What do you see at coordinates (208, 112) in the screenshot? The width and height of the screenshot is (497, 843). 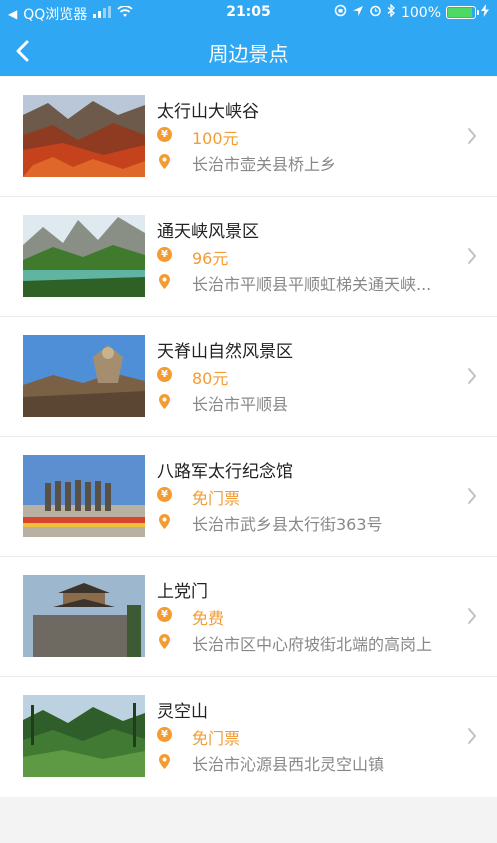 I see `spot-name: 太行山大峡谷` at bounding box center [208, 112].